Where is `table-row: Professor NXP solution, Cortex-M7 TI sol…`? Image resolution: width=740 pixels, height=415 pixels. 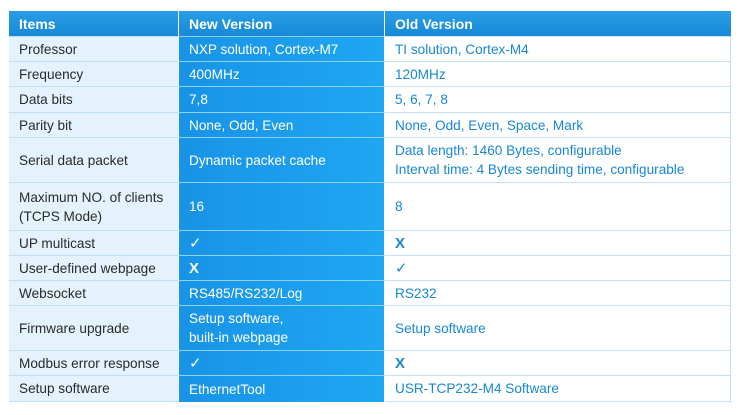 table-row: Professor NXP solution, Cortex-M7 TI sol… is located at coordinates (370, 48).